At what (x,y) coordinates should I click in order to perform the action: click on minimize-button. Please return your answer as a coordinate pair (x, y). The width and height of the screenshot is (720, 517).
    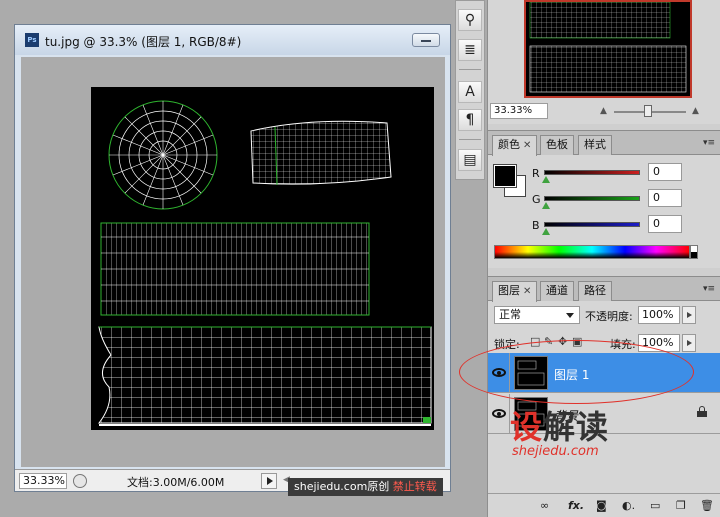
    Looking at the image, I should click on (426, 40).